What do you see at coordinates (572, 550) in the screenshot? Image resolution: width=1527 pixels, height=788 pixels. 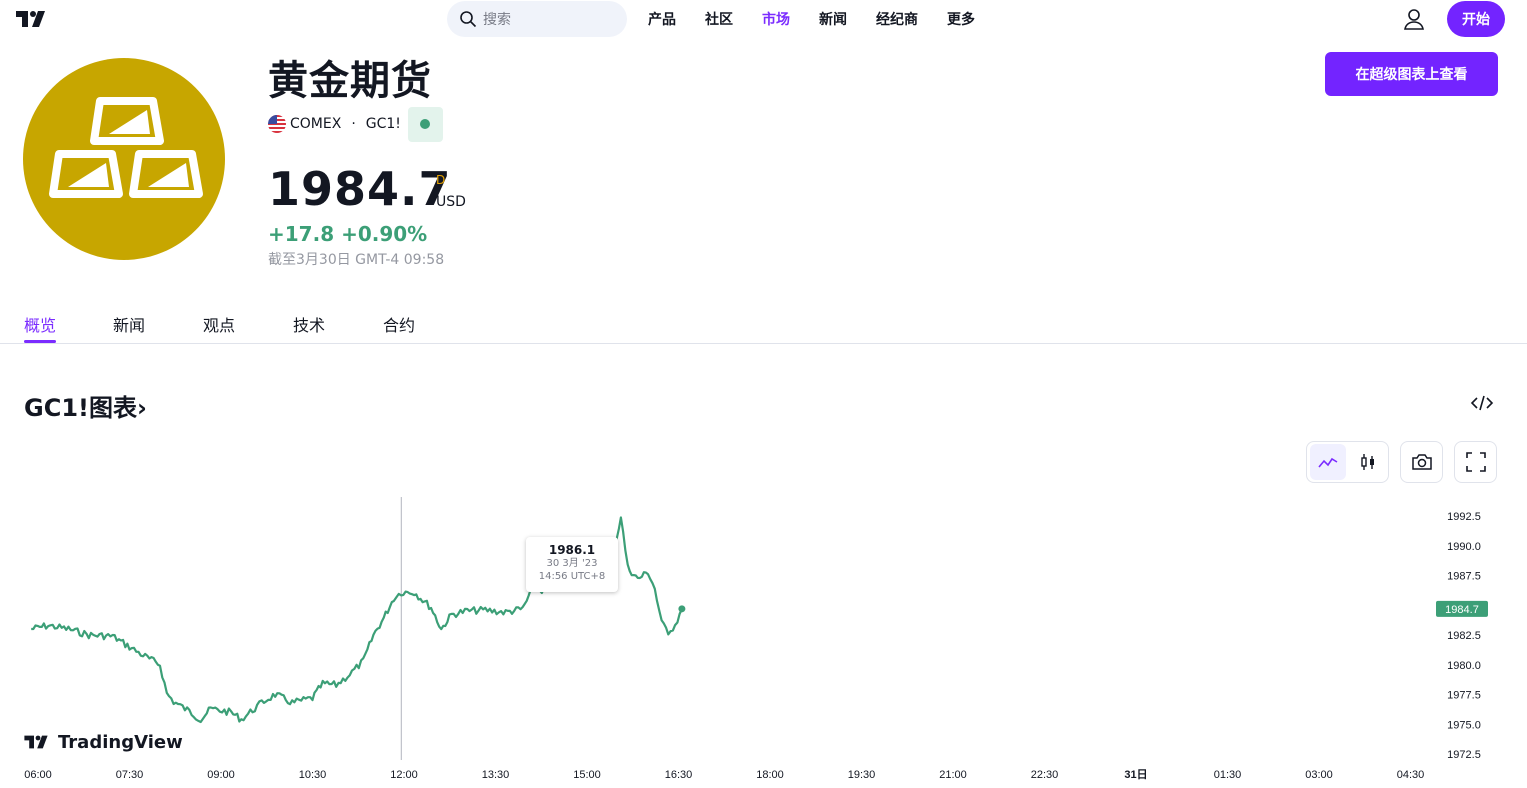 I see `tooltip-value: 1986.1` at bounding box center [572, 550].